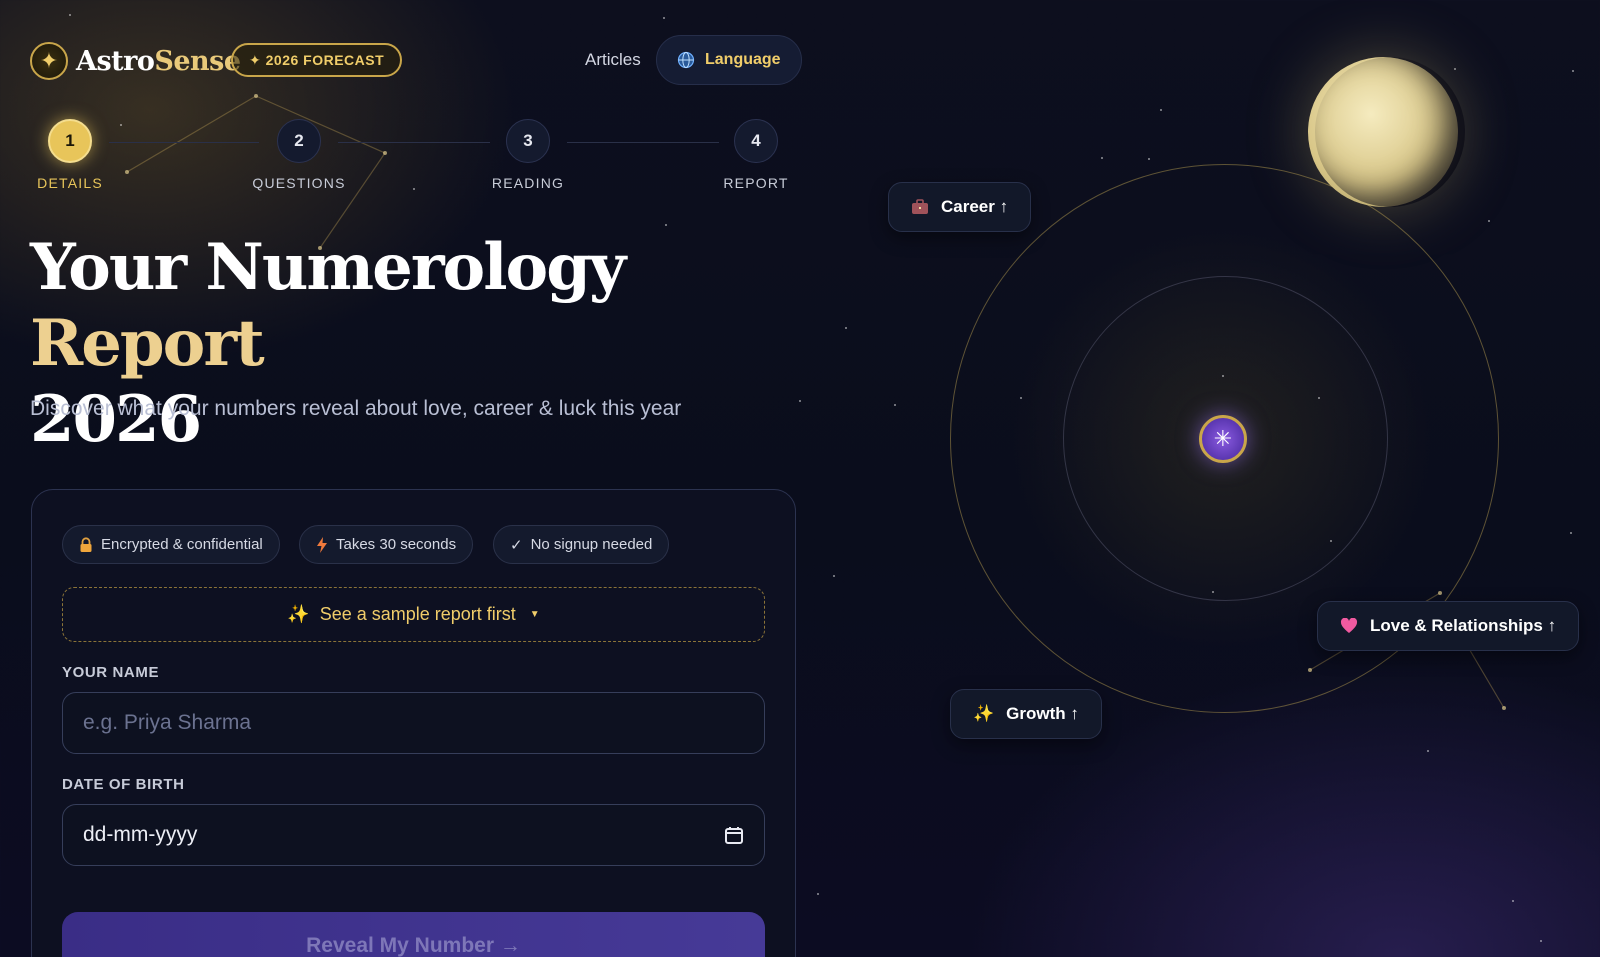 This screenshot has width=1600, height=957. Describe the element at coordinates (1349, 625) in the screenshot. I see `heart-icon` at that location.